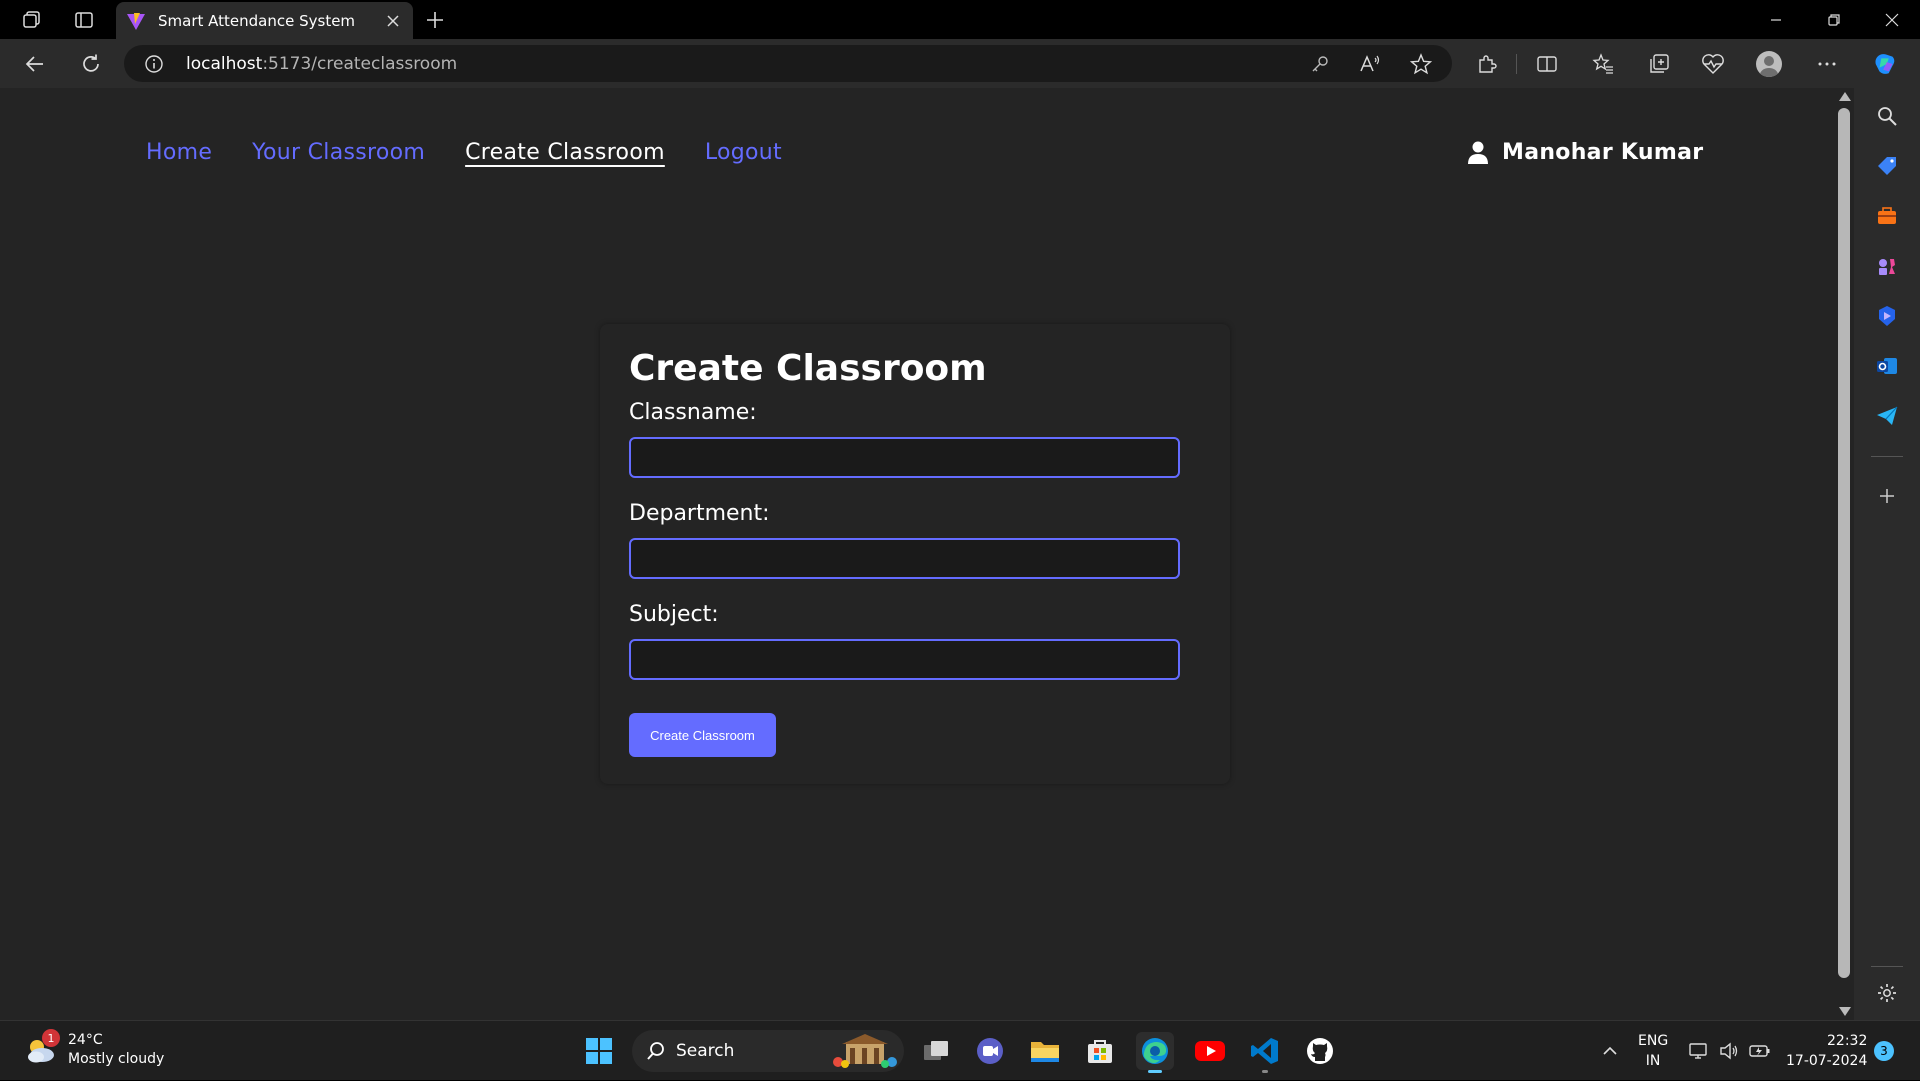 Image resolution: width=1920 pixels, height=1081 pixels. I want to click on system-clock: 22:32 17-07-2024, so click(1826, 1051).